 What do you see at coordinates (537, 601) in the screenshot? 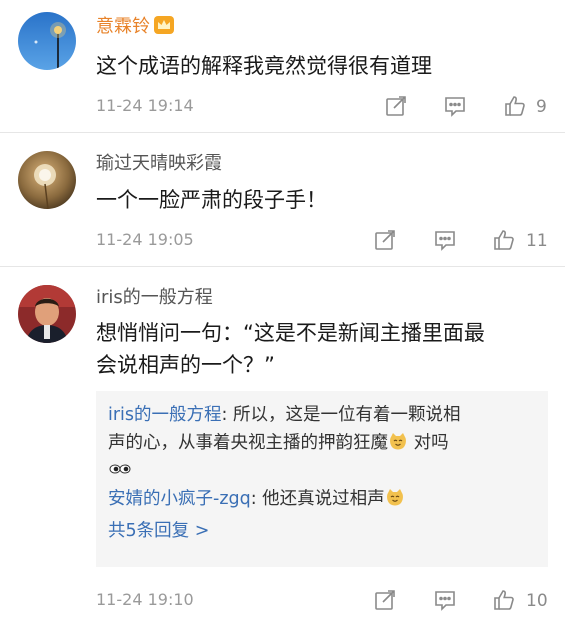
I see `like-count: 10` at bounding box center [537, 601].